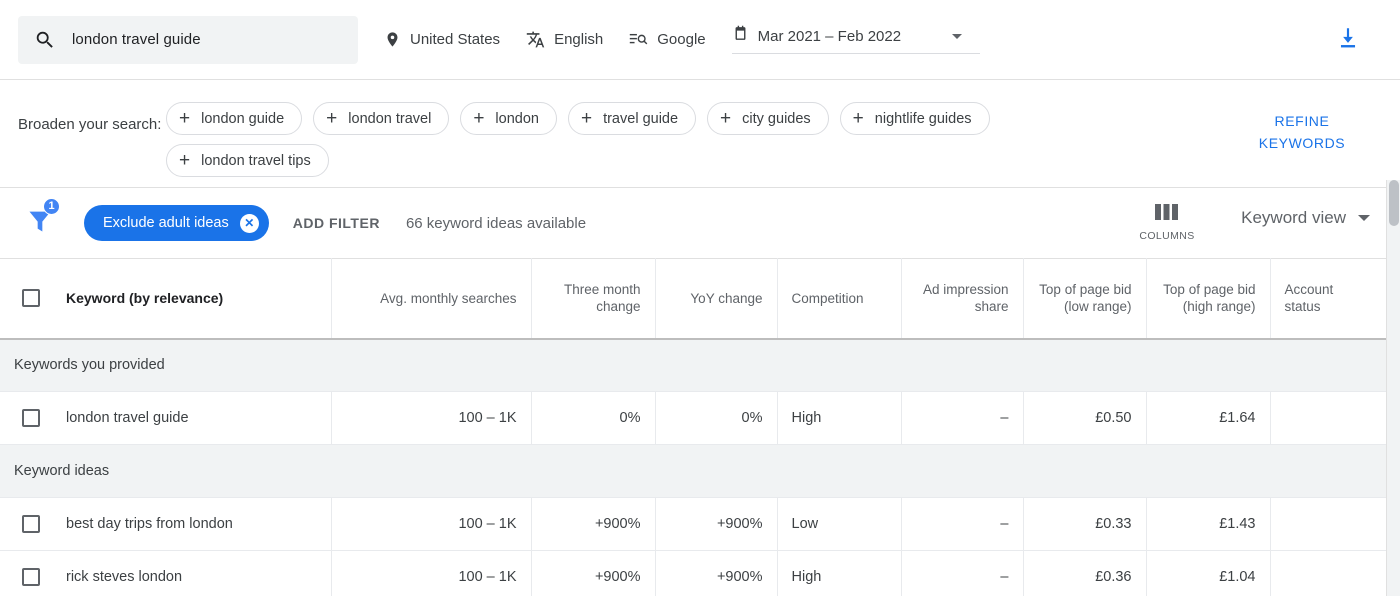  I want to click on column-header-competition: Competition, so click(839, 299).